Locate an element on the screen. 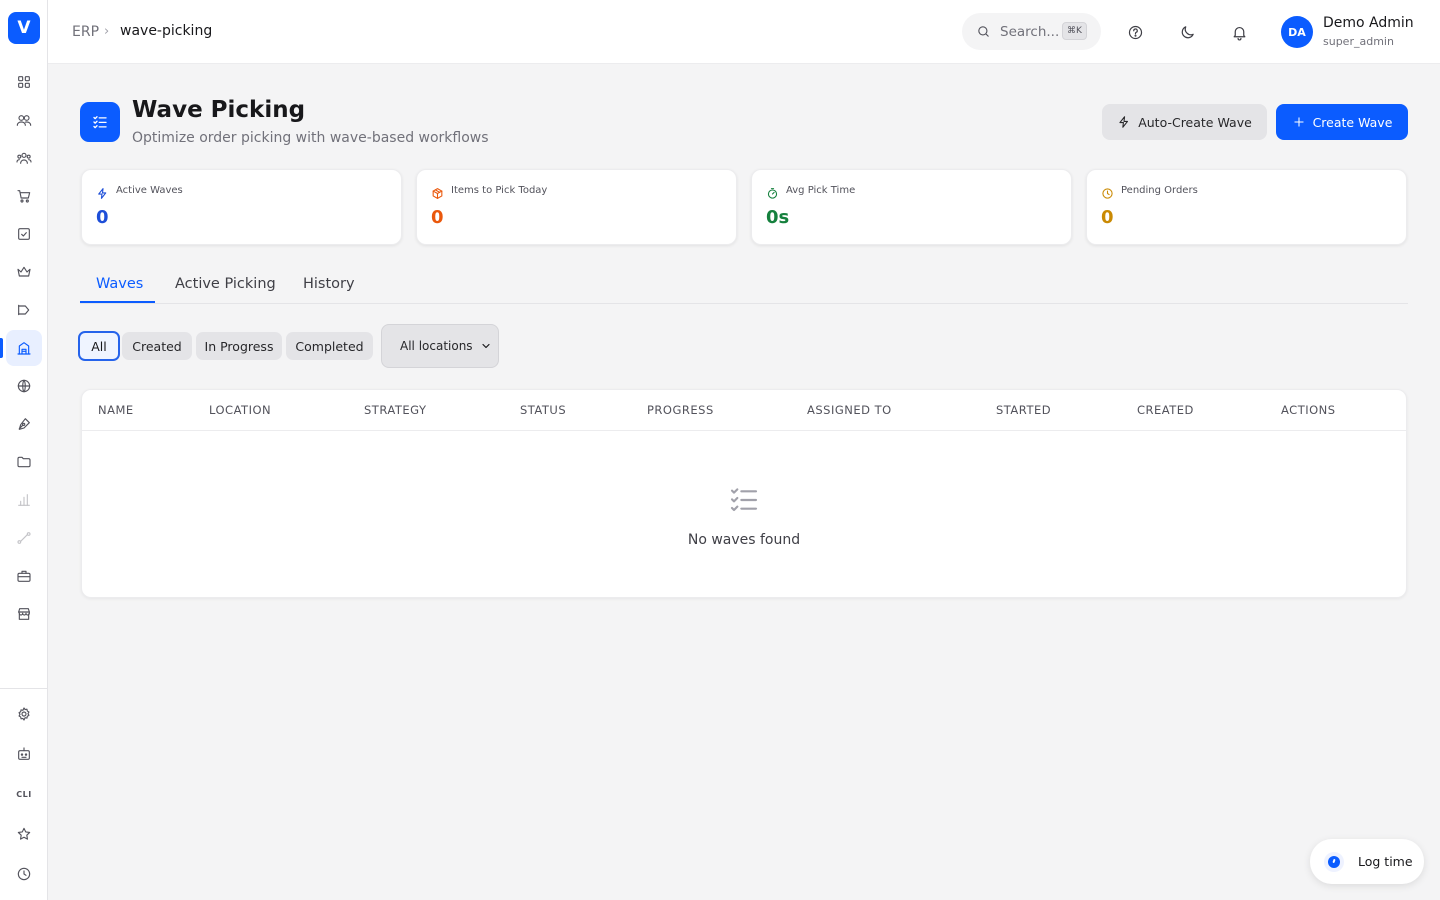 This screenshot has height=900, width=1440. avatar: DA is located at coordinates (1297, 32).